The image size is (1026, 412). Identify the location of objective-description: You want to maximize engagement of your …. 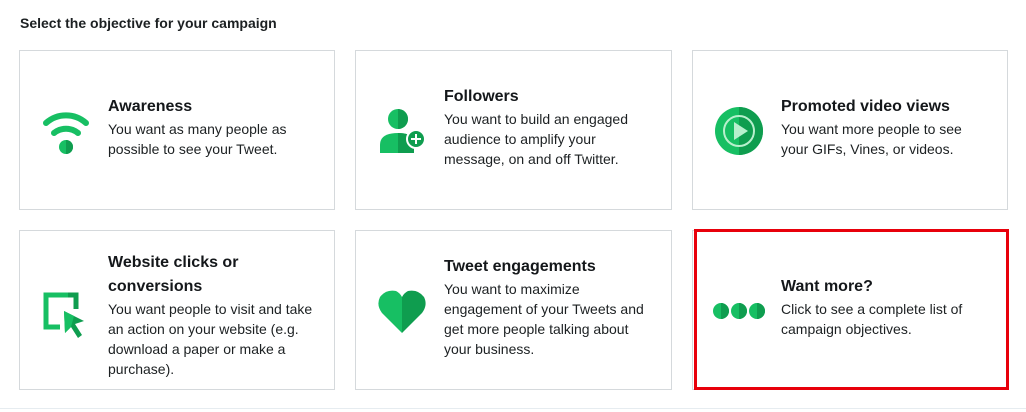
(544, 319).